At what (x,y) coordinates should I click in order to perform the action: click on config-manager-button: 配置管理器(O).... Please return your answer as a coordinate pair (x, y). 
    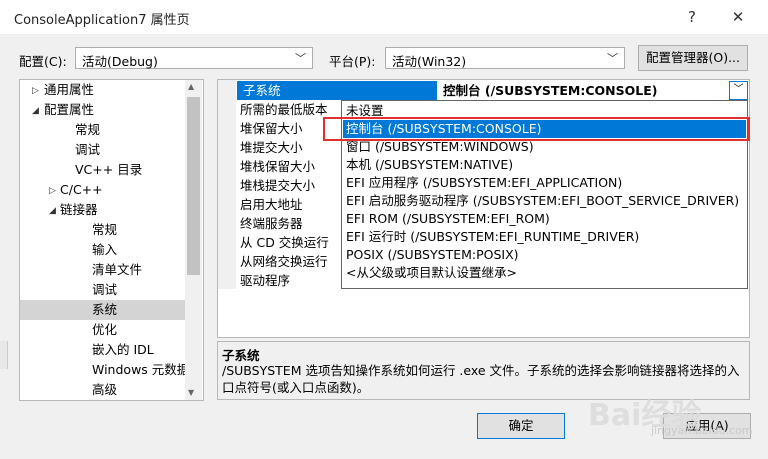
    Looking at the image, I should click on (693, 58).